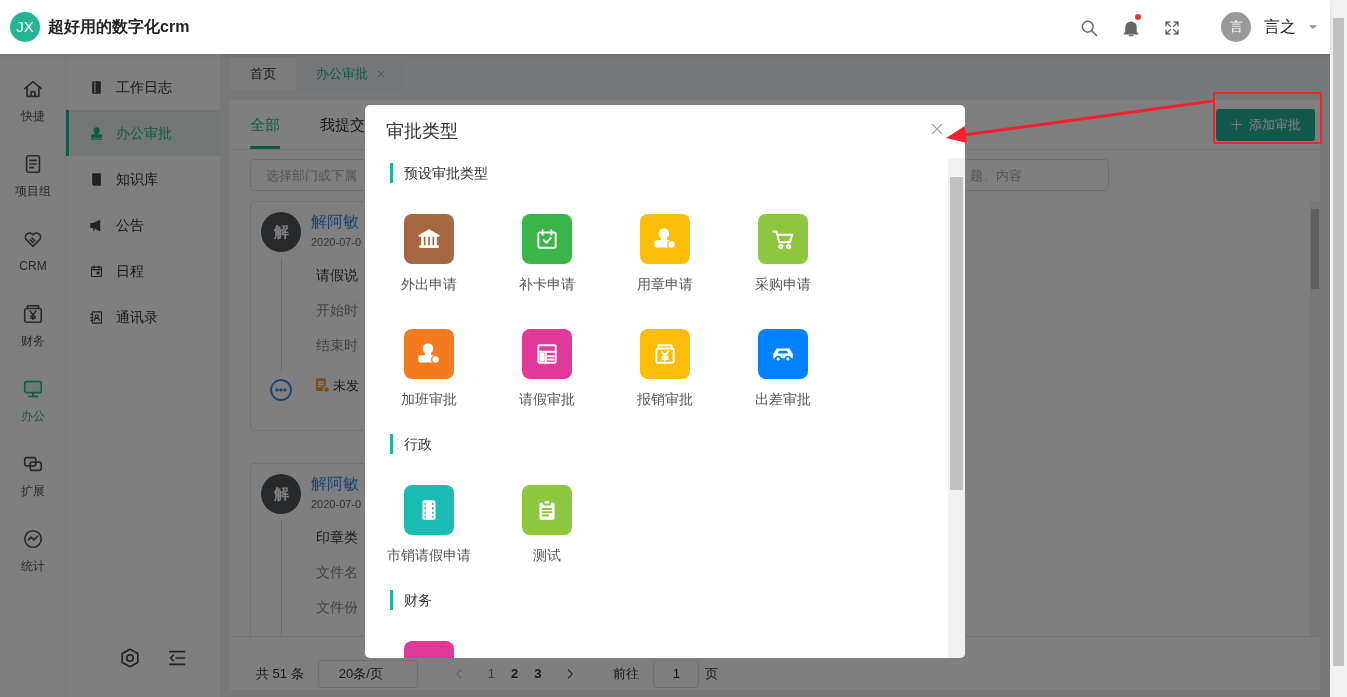 The image size is (1347, 697). What do you see at coordinates (665, 254) in the screenshot?
I see `approval-type: 用章申请` at bounding box center [665, 254].